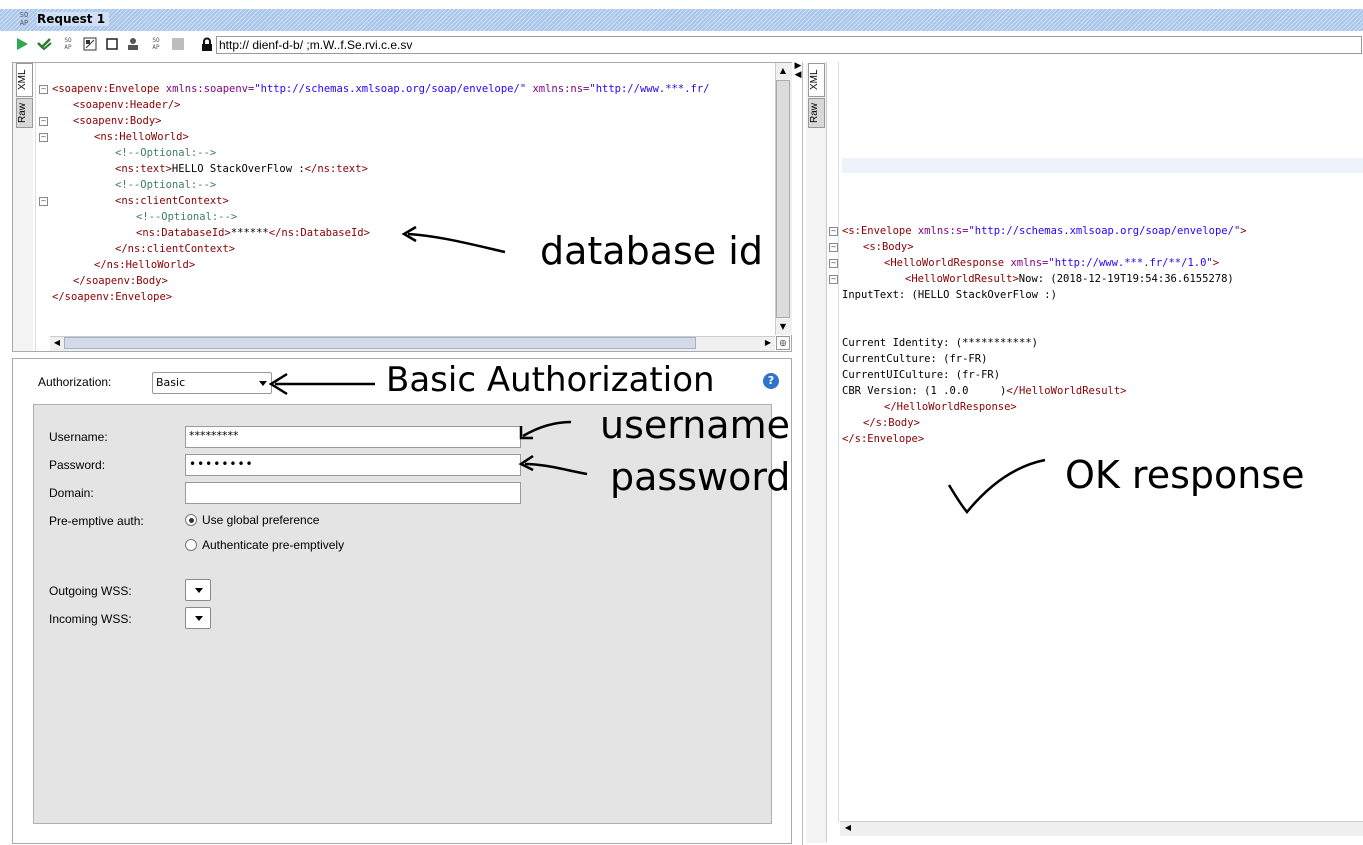  Describe the element at coordinates (962, 279) in the screenshot. I see `xml-token: <HelloWorldResult>` at that location.